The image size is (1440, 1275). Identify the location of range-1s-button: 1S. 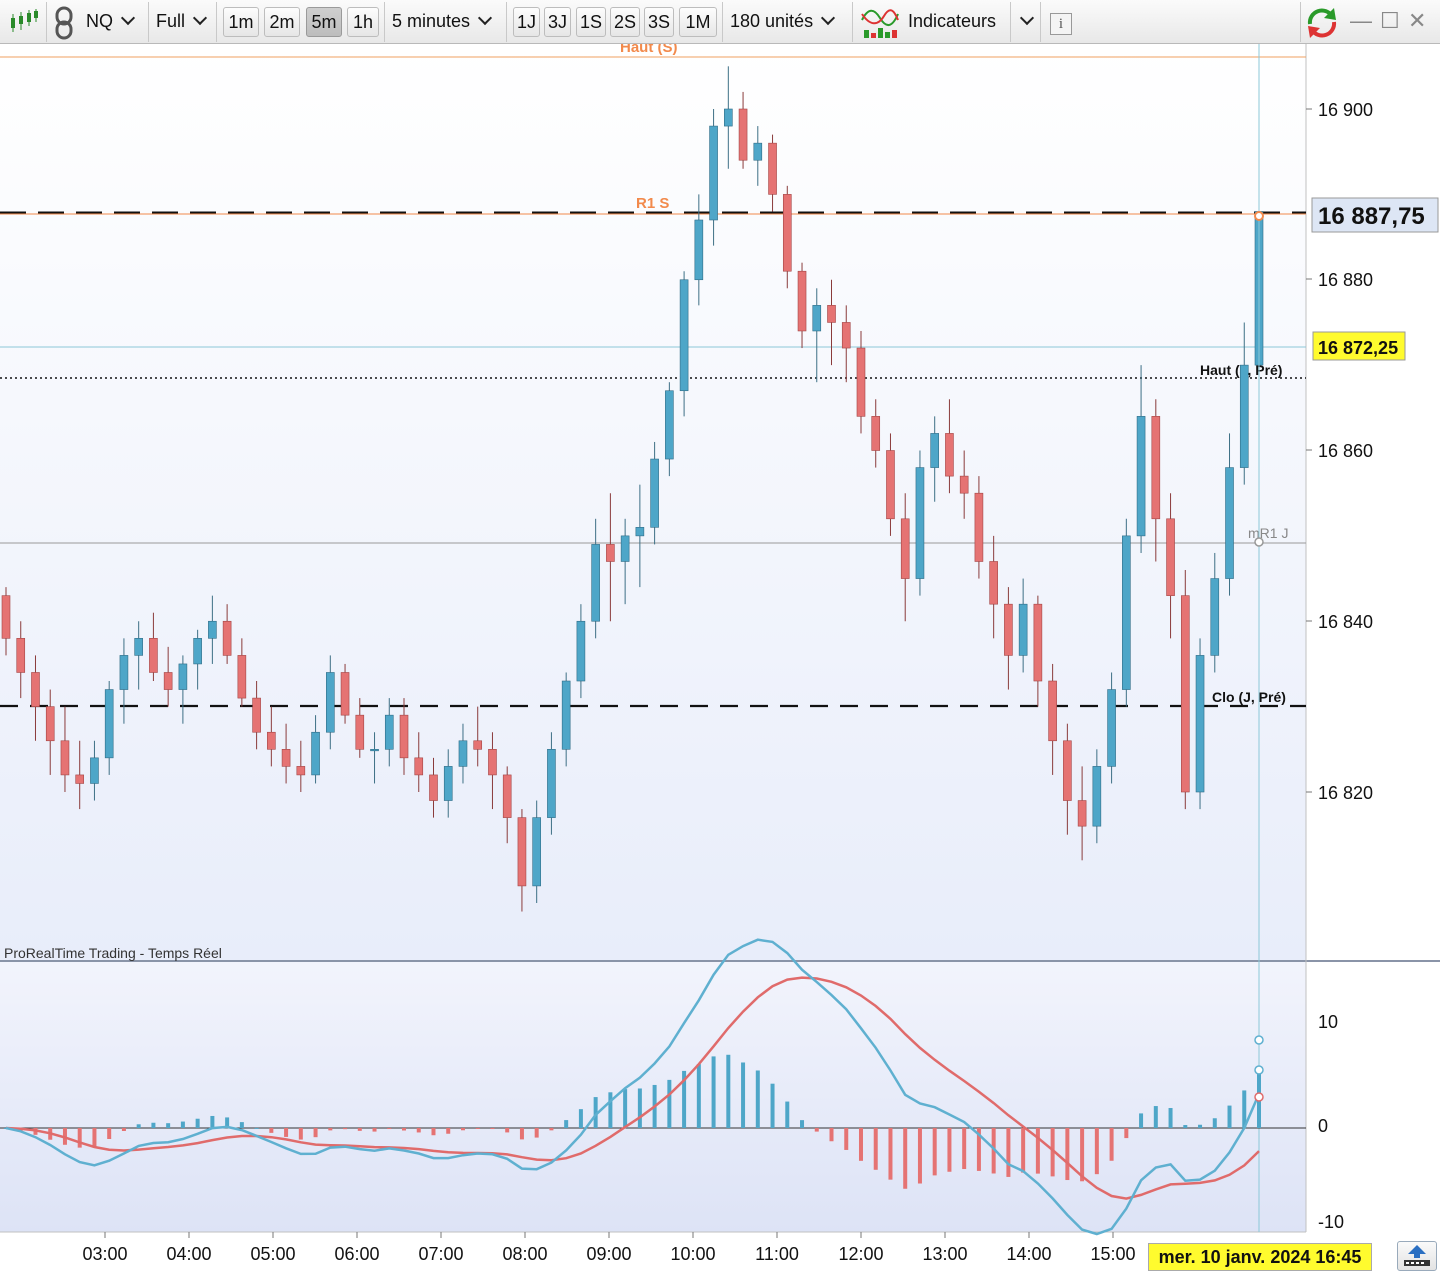
(591, 22).